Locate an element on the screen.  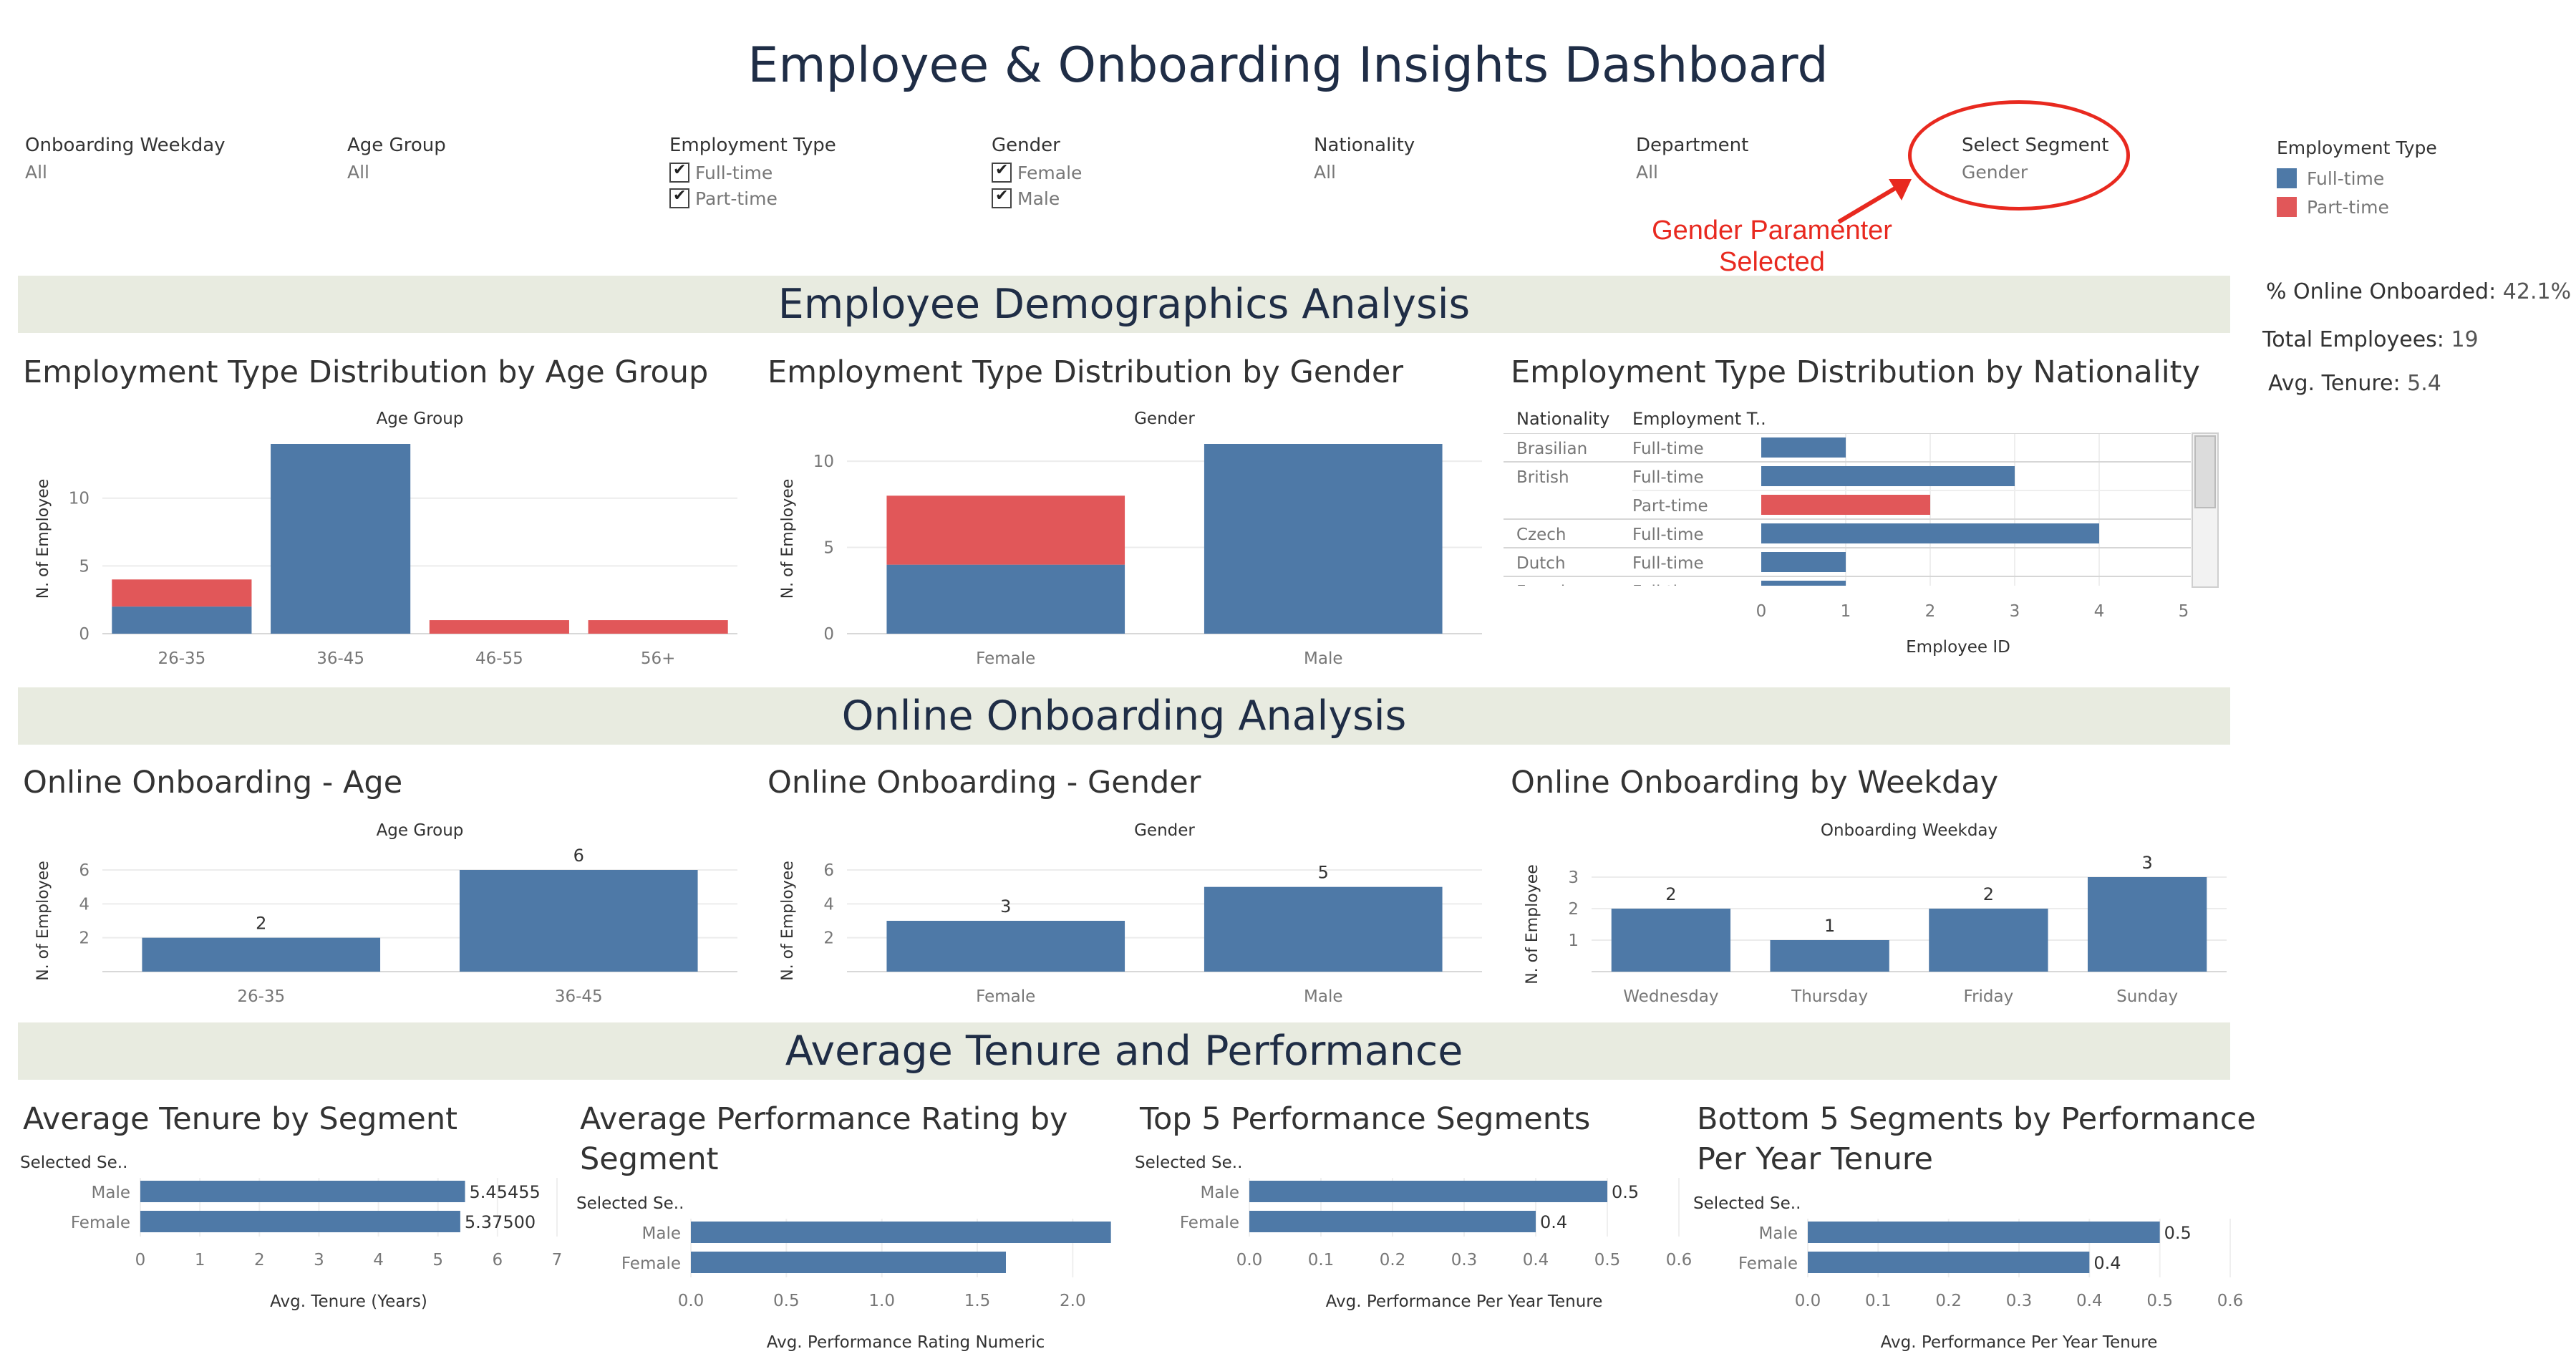
chart-title-online-weekday: Online Onboarding by Weekday is located at coordinates (1755, 783).